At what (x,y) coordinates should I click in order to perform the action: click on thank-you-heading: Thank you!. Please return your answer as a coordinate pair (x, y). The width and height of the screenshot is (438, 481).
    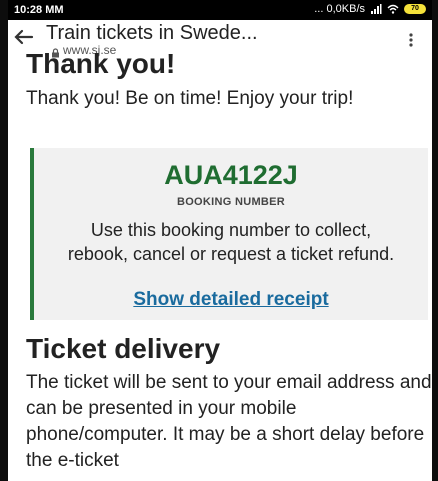
    Looking at the image, I should click on (101, 63).